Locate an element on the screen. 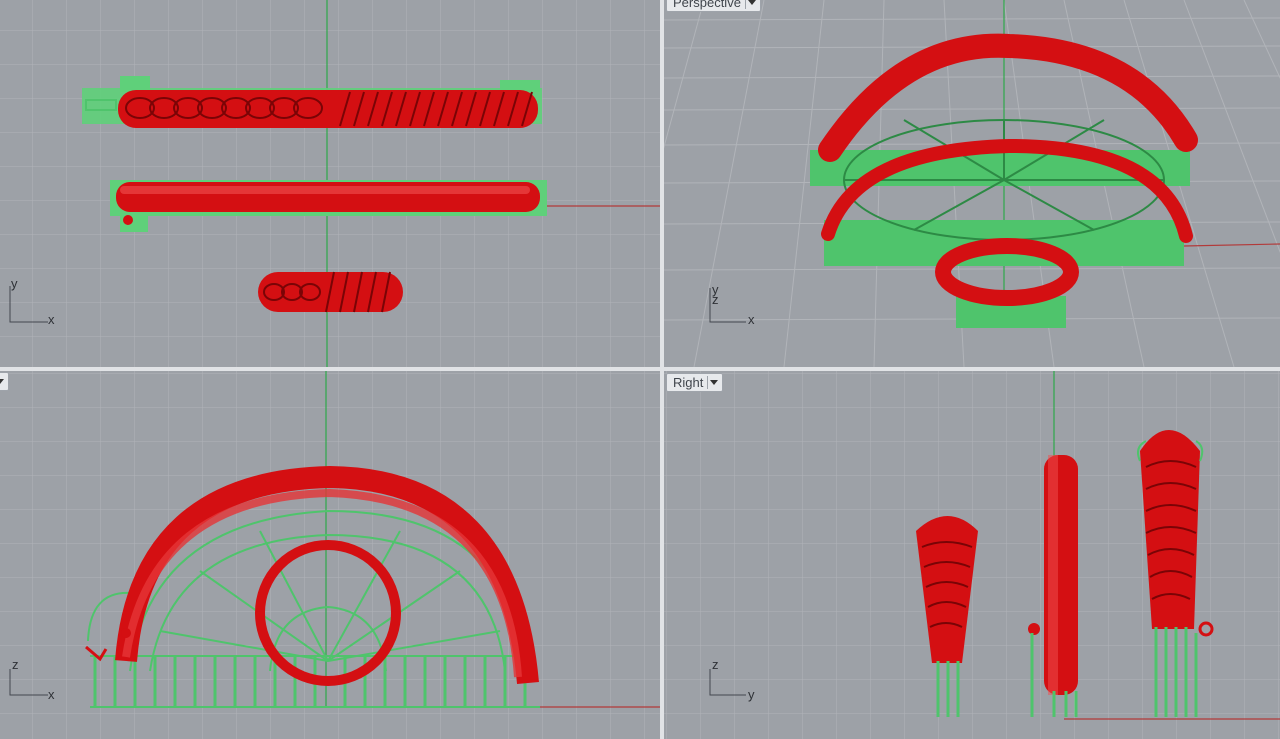 The height and width of the screenshot is (739, 1280). viewport-front-label: ght is located at coordinates (5, 381).